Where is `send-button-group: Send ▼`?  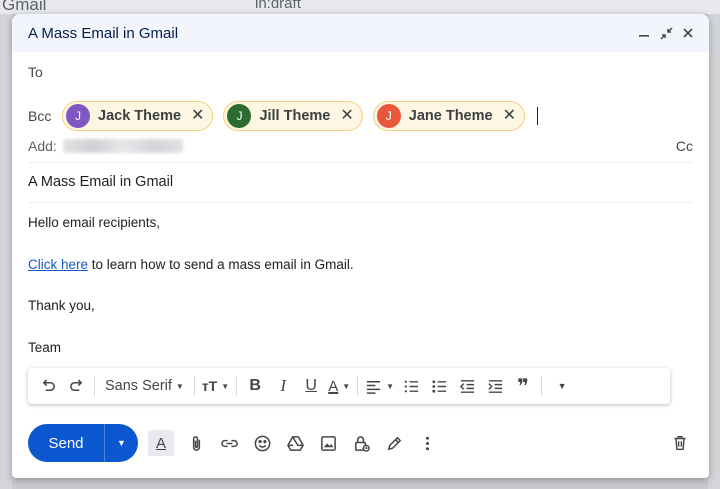 send-button-group: Send ▼ is located at coordinates (83, 443).